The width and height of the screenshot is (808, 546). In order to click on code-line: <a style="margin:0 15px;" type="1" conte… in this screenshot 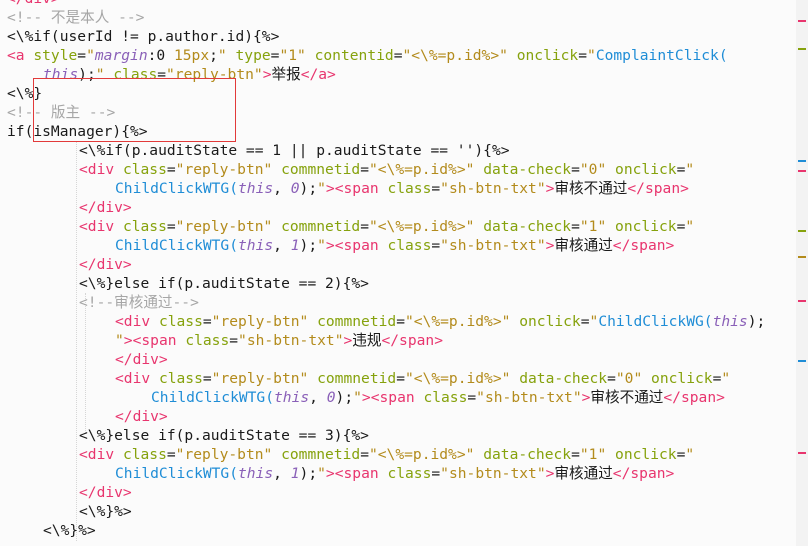, I will do `click(398, 55)`.